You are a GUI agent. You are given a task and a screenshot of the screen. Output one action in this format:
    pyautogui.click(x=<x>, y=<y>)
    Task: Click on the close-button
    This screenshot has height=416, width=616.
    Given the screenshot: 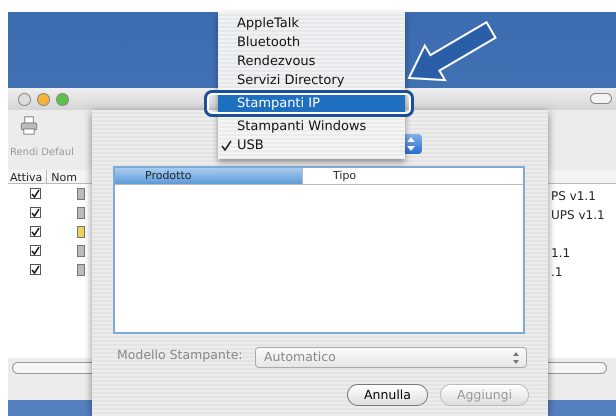 What is the action you would take?
    pyautogui.click(x=24, y=99)
    